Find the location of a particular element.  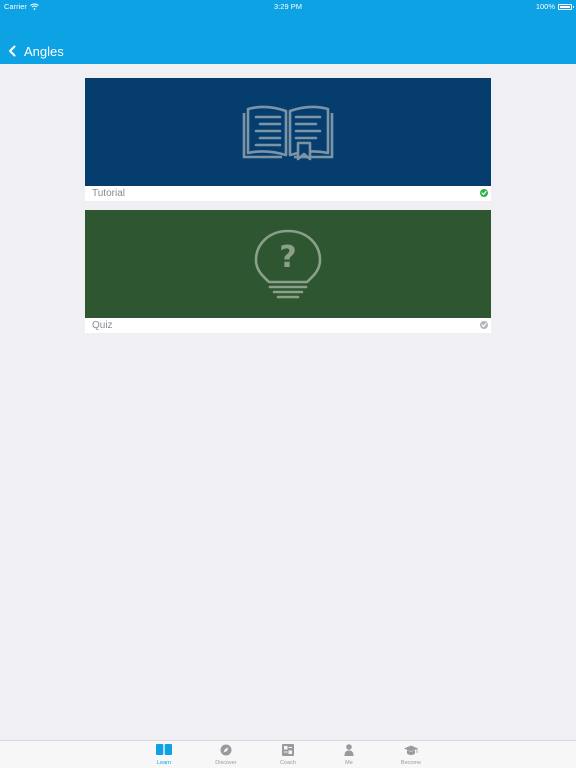

book-icon is located at coordinates (164, 750).